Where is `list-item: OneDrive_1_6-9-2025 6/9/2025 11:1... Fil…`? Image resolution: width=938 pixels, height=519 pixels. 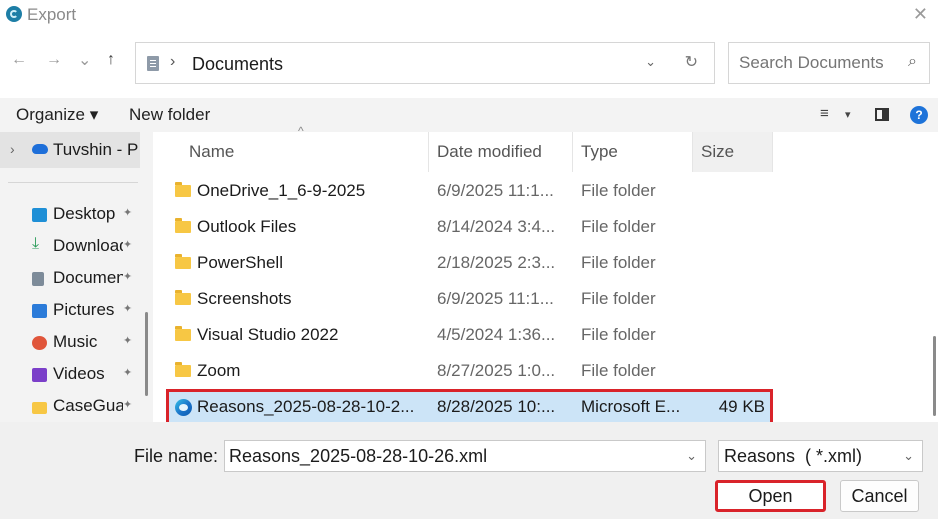
list-item: OneDrive_1_6-9-2025 6/9/2025 11:1... Fil… is located at coordinates (470, 192).